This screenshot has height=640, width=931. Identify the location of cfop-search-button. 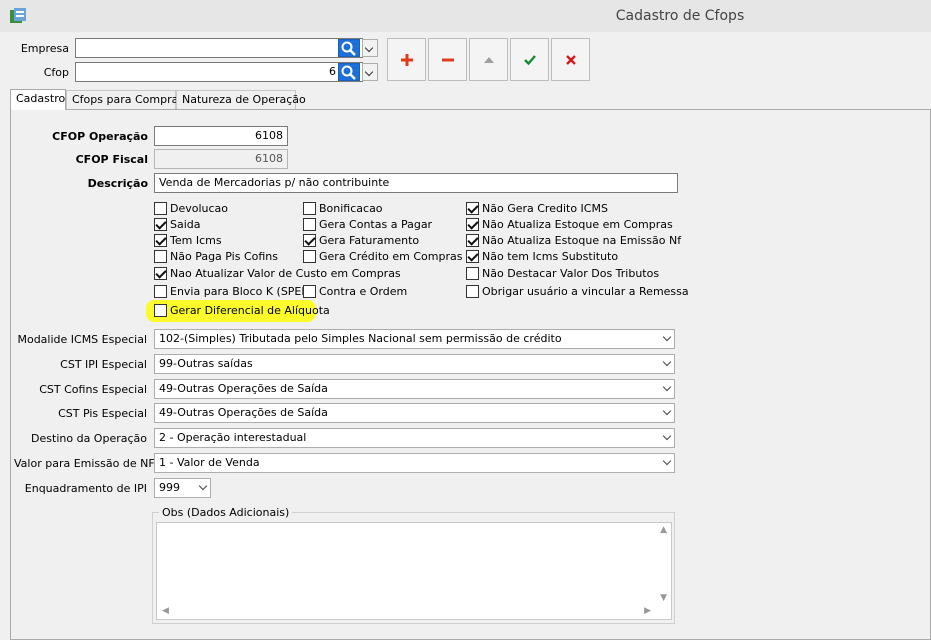
(349, 72).